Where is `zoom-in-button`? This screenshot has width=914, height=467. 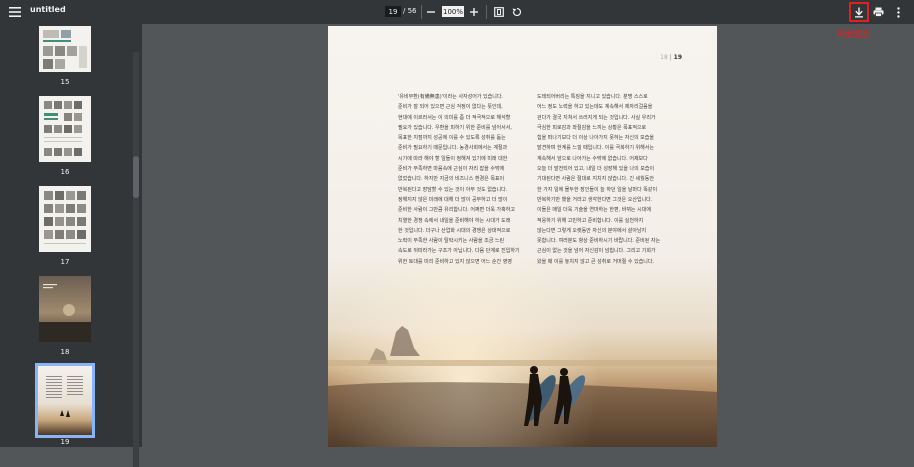
zoom-in-button is located at coordinates (474, 12).